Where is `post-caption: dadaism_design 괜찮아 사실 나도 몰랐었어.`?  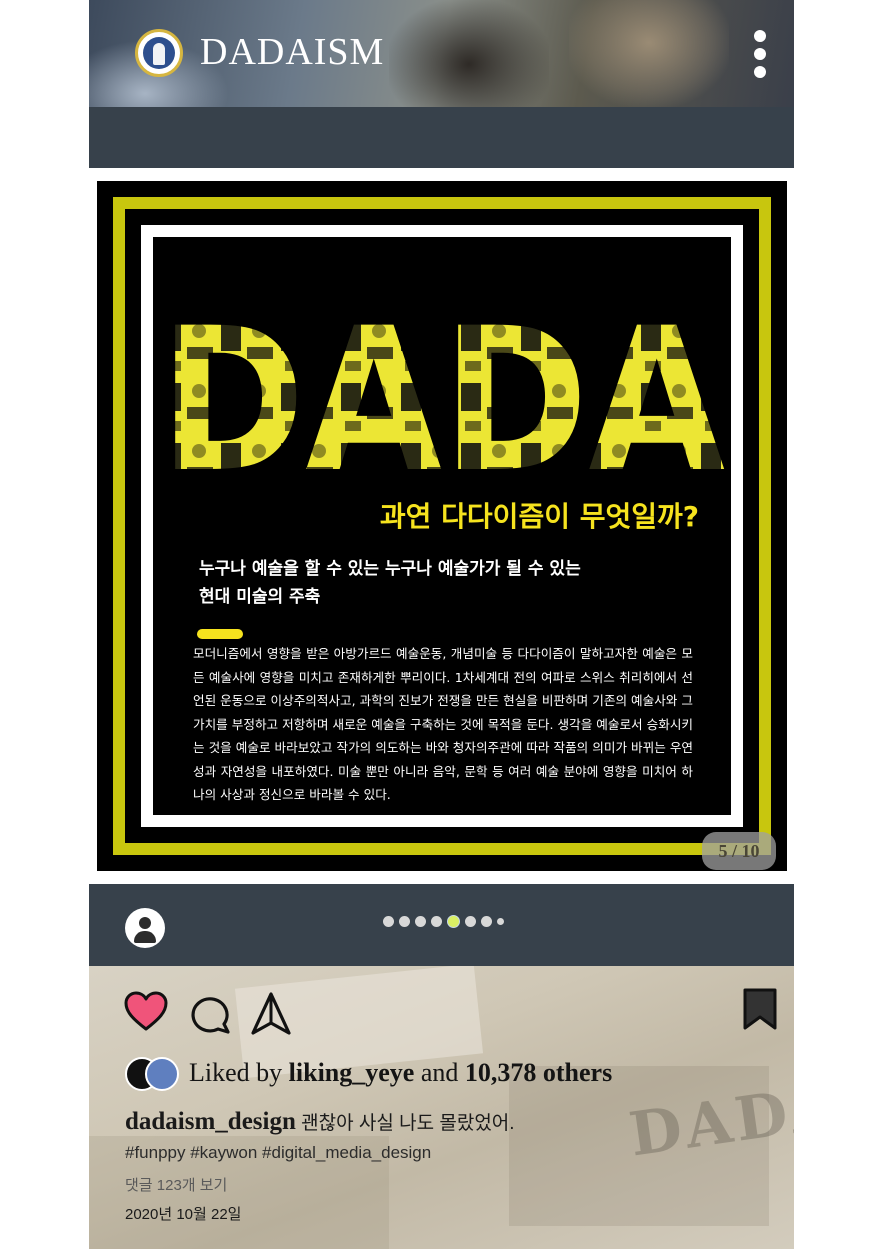
post-caption: dadaism_design 괜찮아 사실 나도 몰랐었어. is located at coordinates (320, 1122).